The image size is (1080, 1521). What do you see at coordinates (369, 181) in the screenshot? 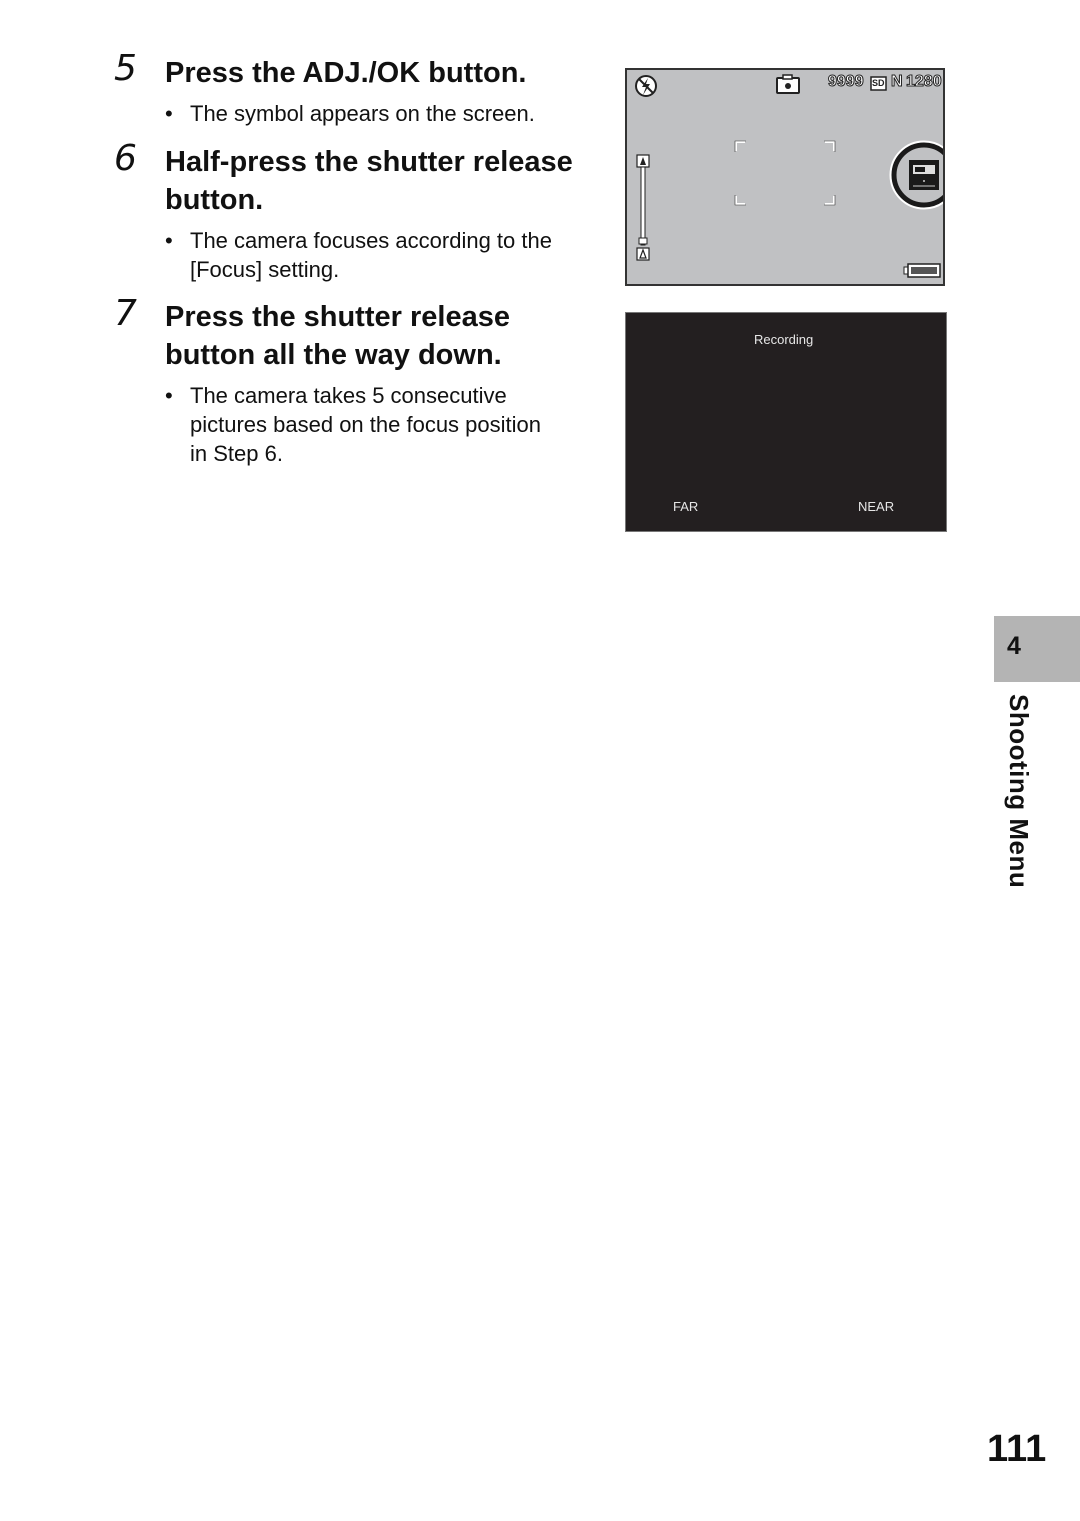
I see `step-title-6: Half-press the shutter release button.` at bounding box center [369, 181].